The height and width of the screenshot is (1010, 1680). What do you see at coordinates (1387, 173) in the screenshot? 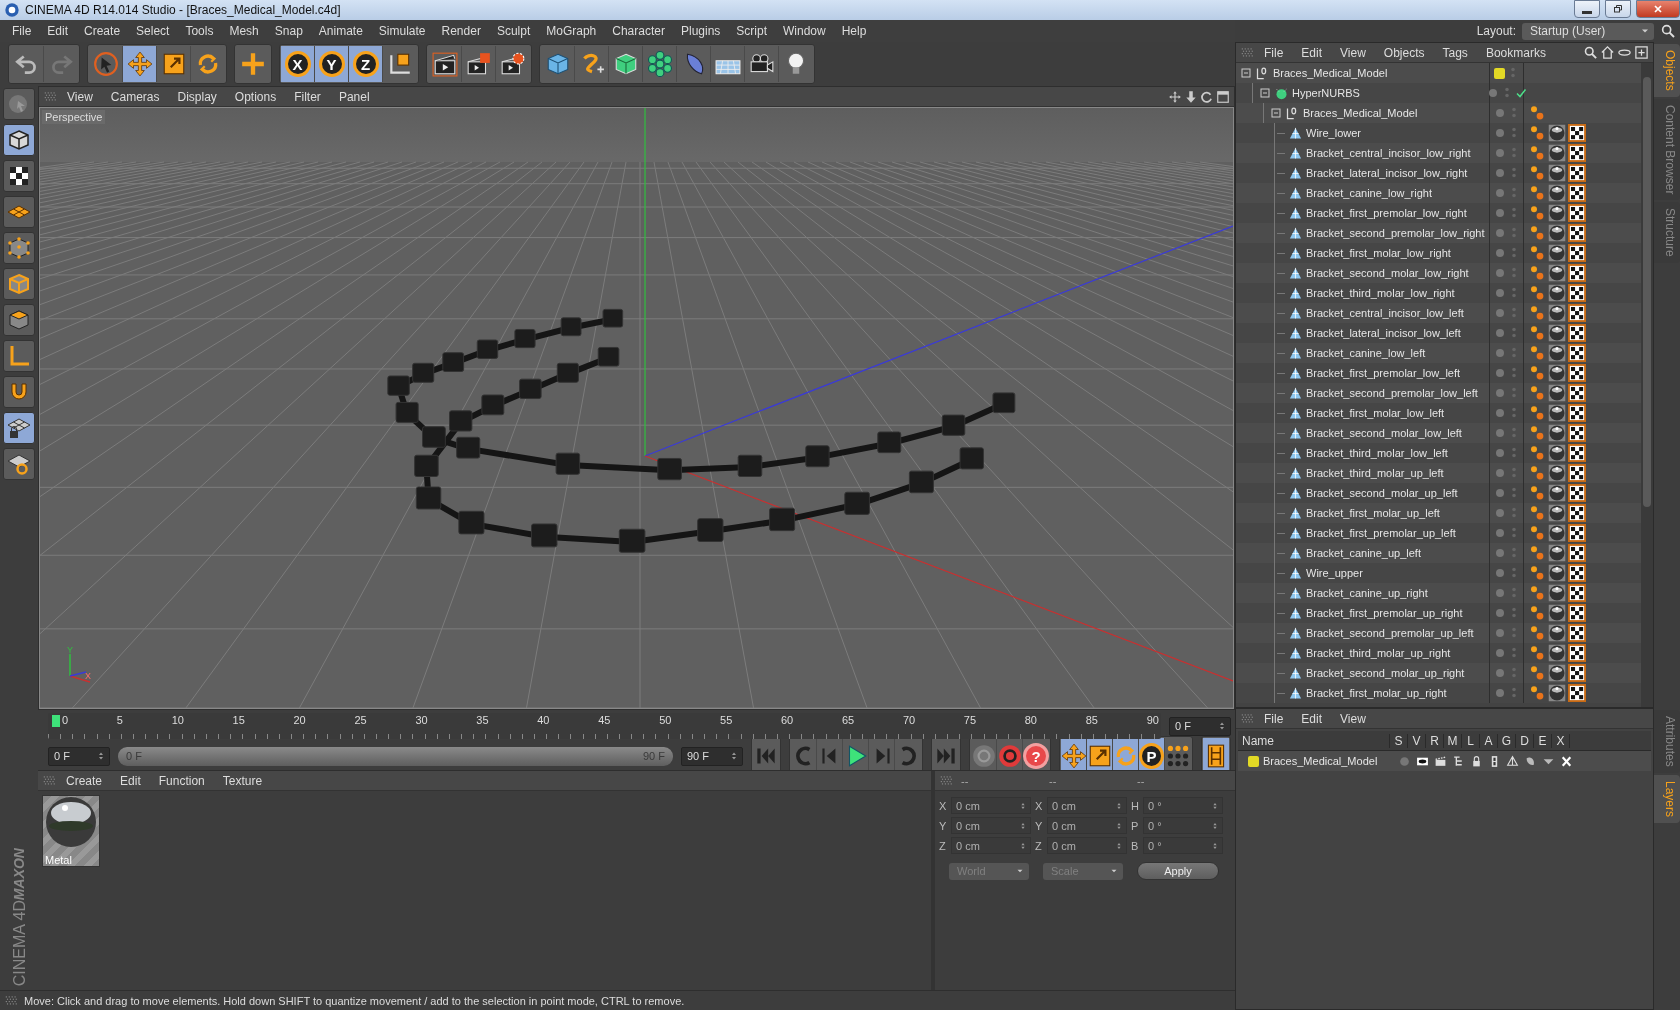
I see `object-name: Bracket_lateral_incisor_low_right` at bounding box center [1387, 173].